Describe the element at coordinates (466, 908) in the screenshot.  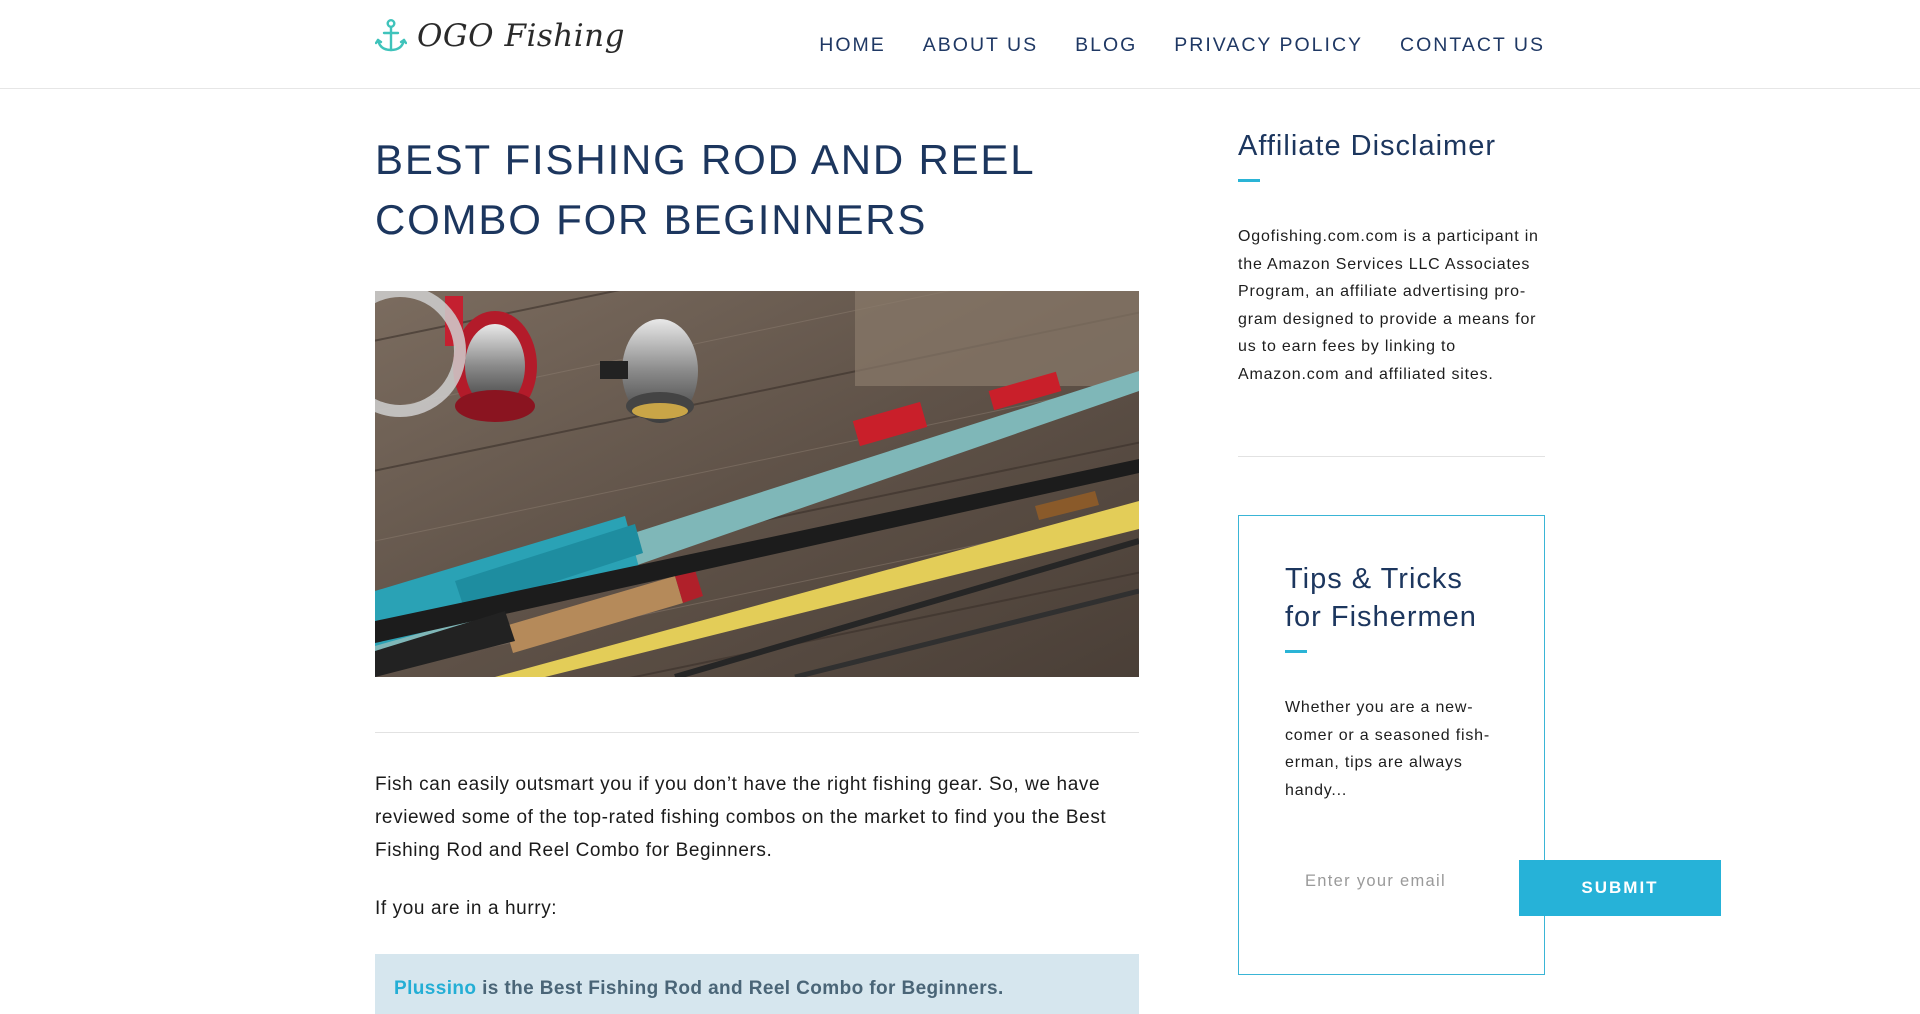
I see `hurry-paragraph: If you are in a hurry:` at that location.